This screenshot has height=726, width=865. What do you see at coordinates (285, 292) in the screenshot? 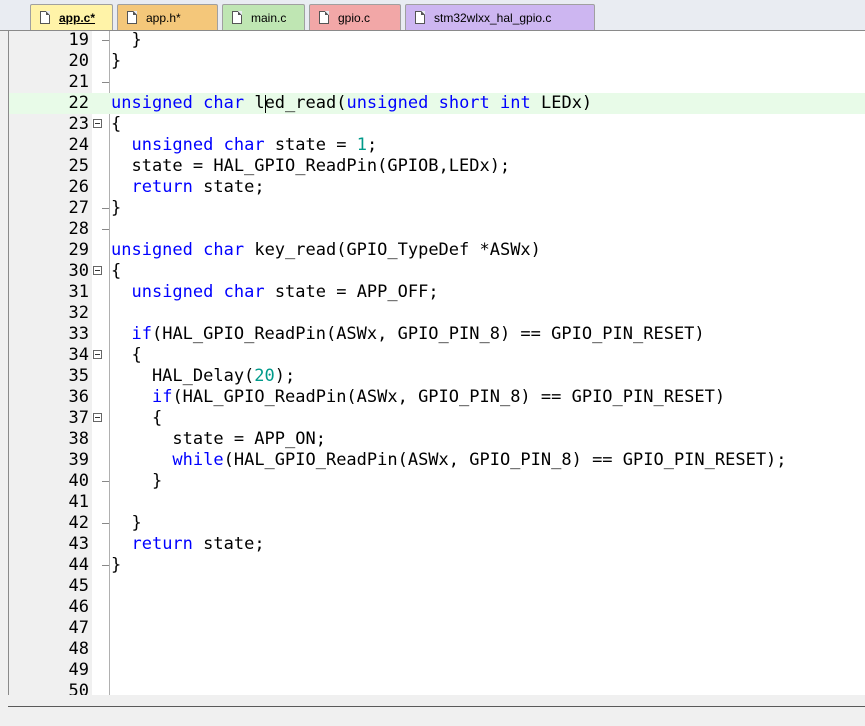
I see `code-text: unsigned char state = APP_OFF;` at bounding box center [285, 292].